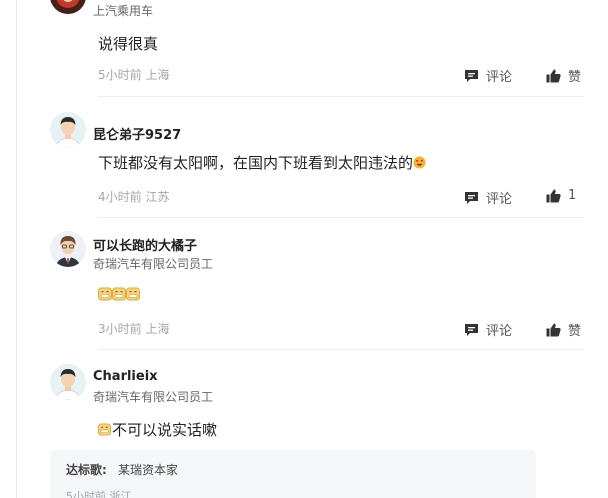 This screenshot has height=498, width=608. I want to click on comment-text: 不可以说实话嗽, so click(157, 429).